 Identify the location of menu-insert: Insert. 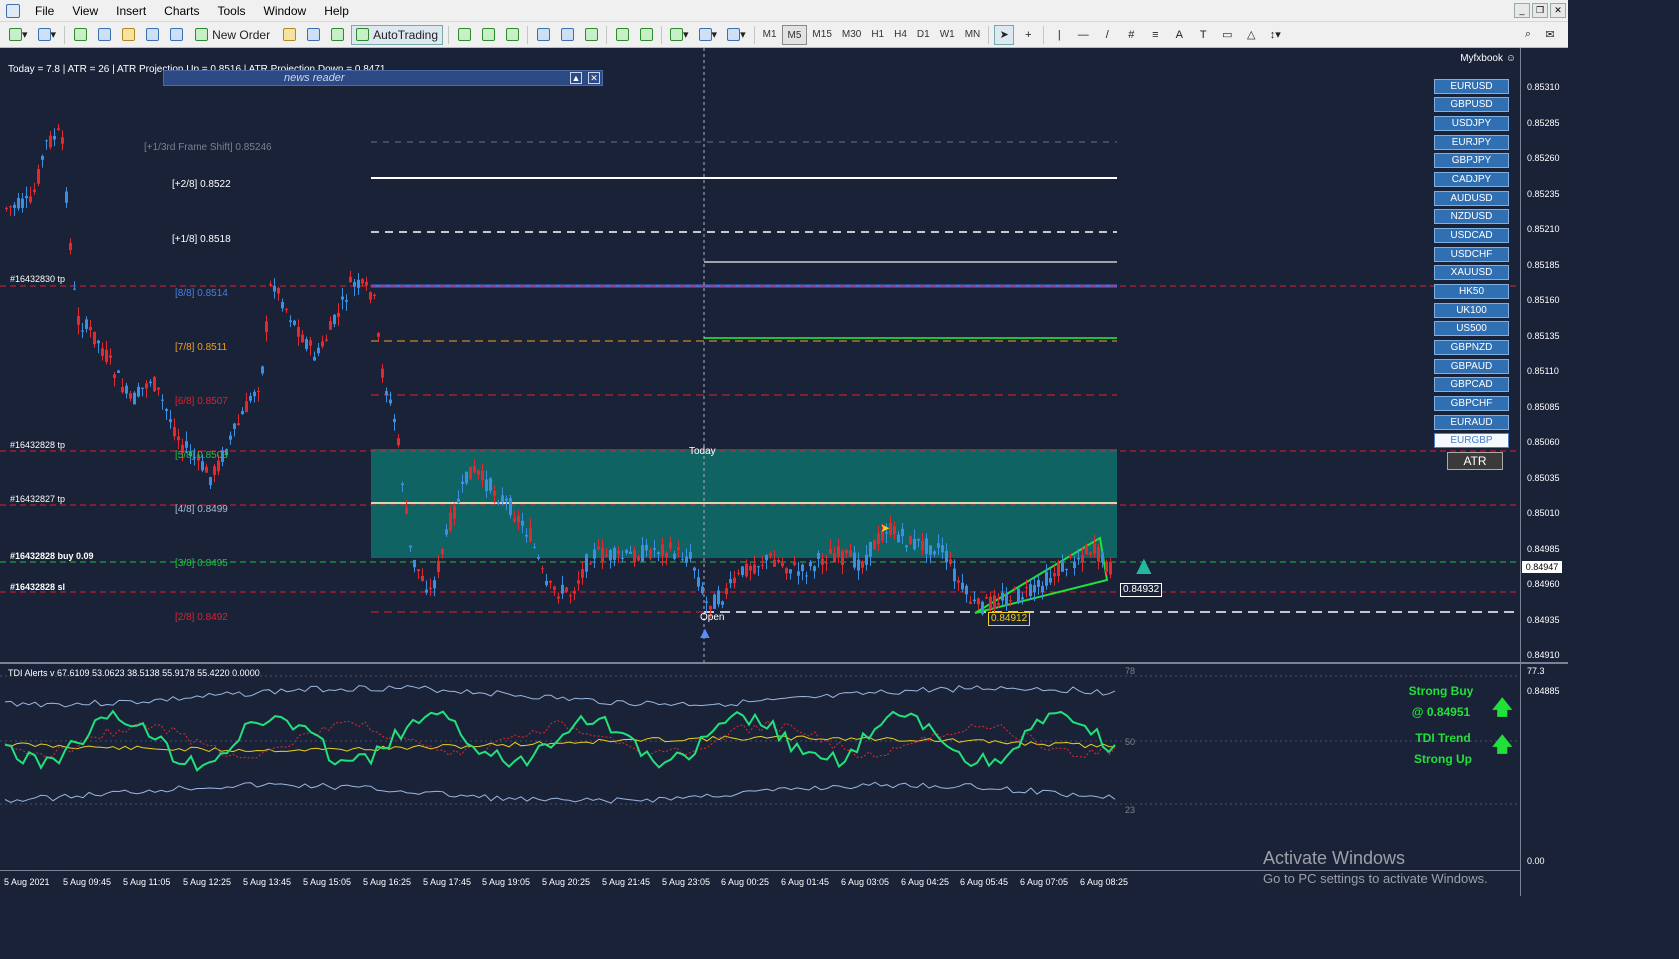
(131, 11).